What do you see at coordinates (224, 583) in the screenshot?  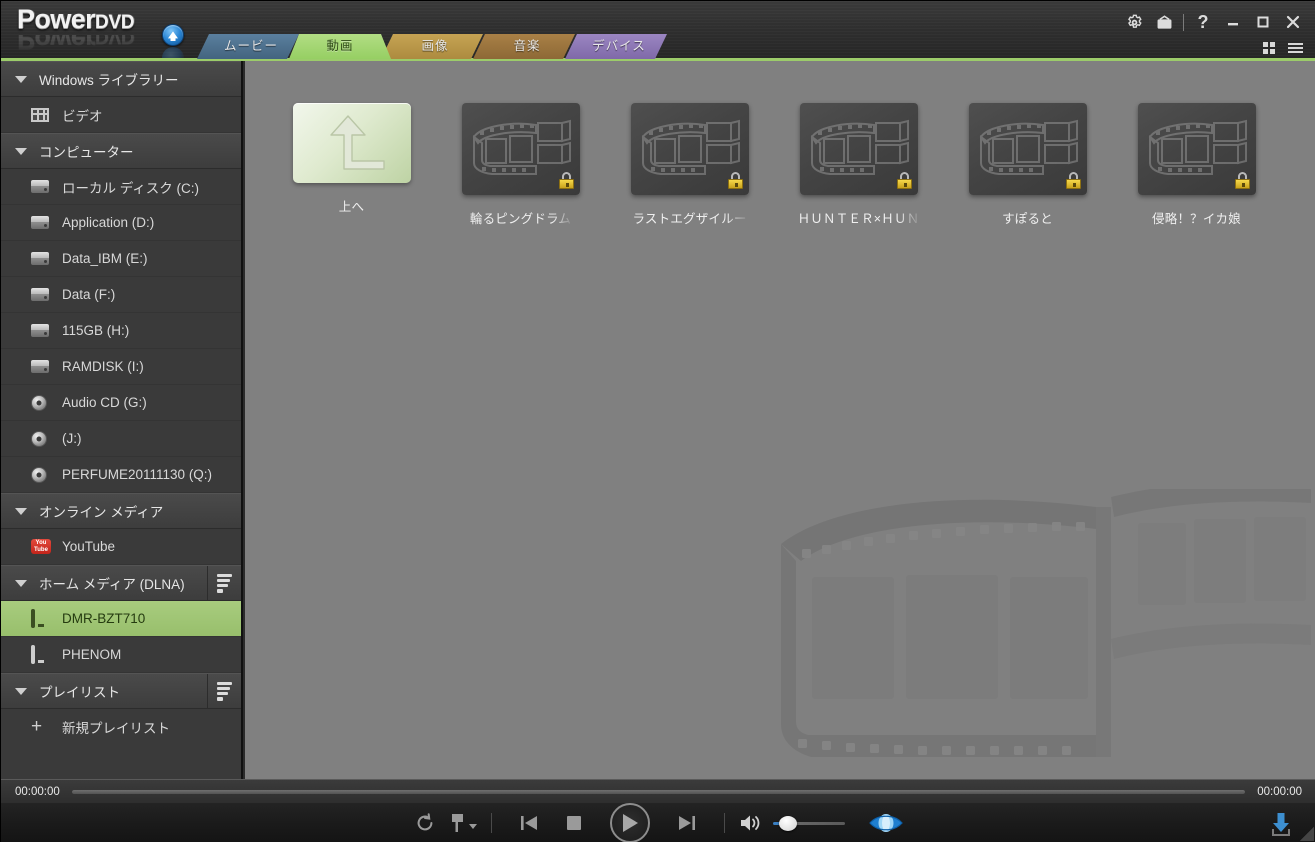 I see `dlna-group-menu-icon` at bounding box center [224, 583].